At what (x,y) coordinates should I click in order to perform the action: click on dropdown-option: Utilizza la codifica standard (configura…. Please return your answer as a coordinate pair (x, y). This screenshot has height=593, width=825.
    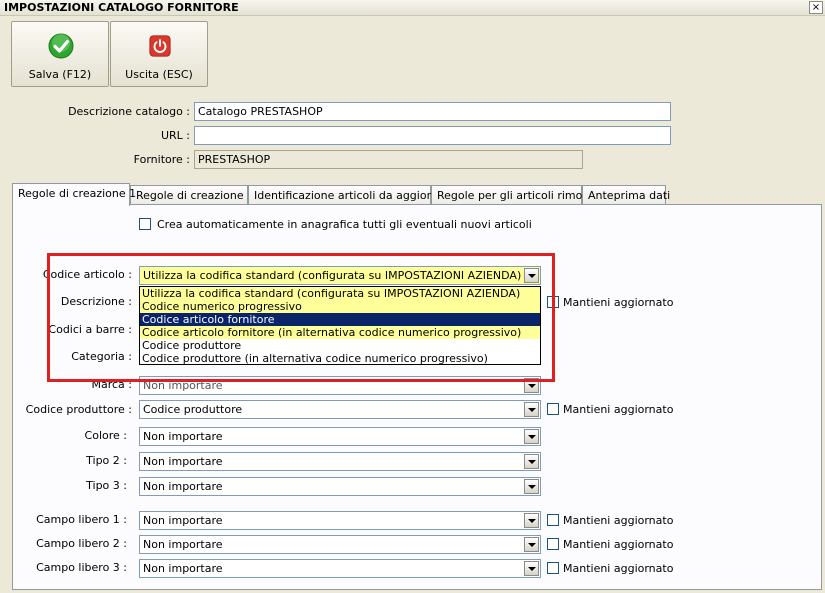
    Looking at the image, I should click on (340, 293).